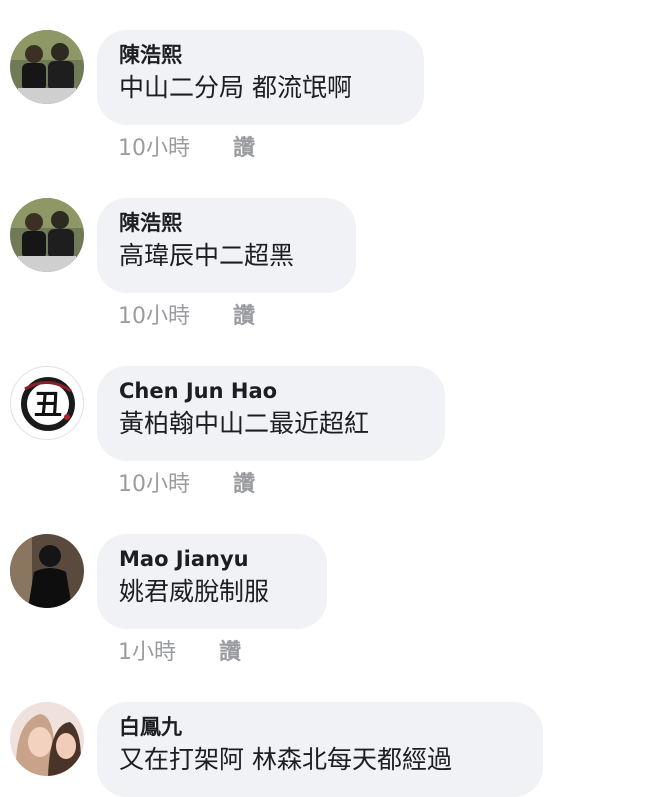 This screenshot has width=660, height=797. Describe the element at coordinates (212, 559) in the screenshot. I see `commenter-name: Mao Jianyu` at that location.